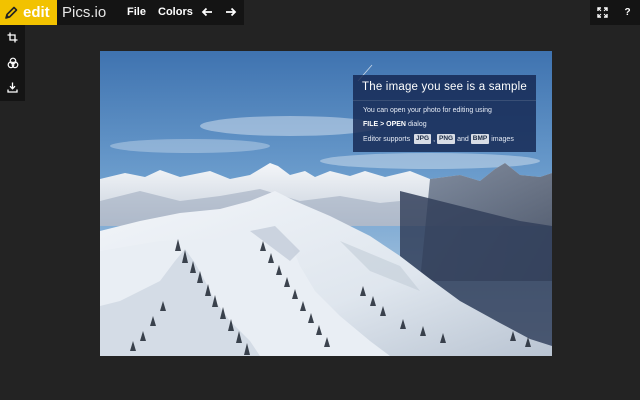 Image resolution: width=640 pixels, height=400 pixels. I want to click on notice-line-2: FILE > OPEN dialog, so click(395, 124).